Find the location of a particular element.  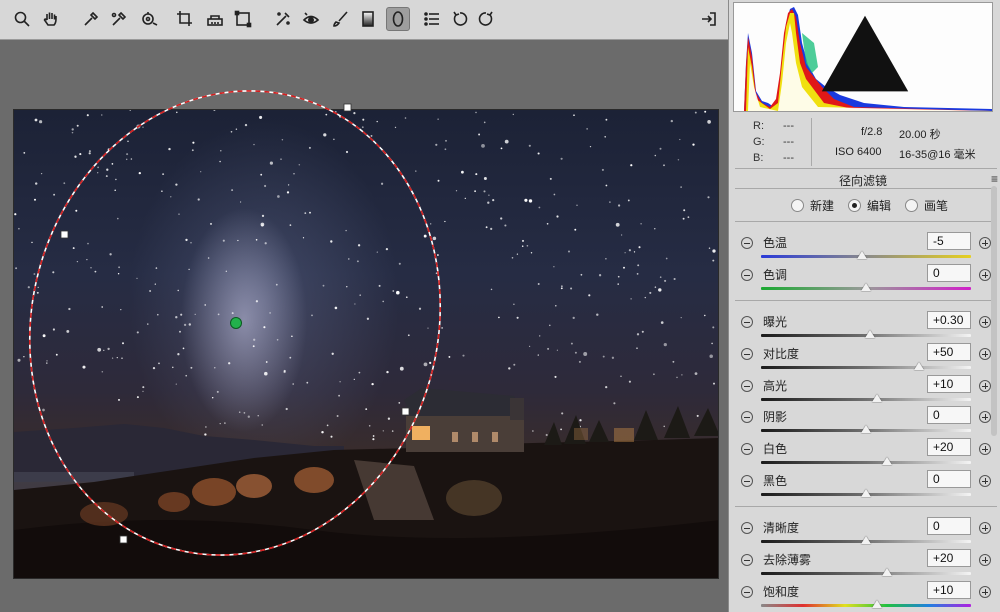

handle-bottom is located at coordinates (123, 539).